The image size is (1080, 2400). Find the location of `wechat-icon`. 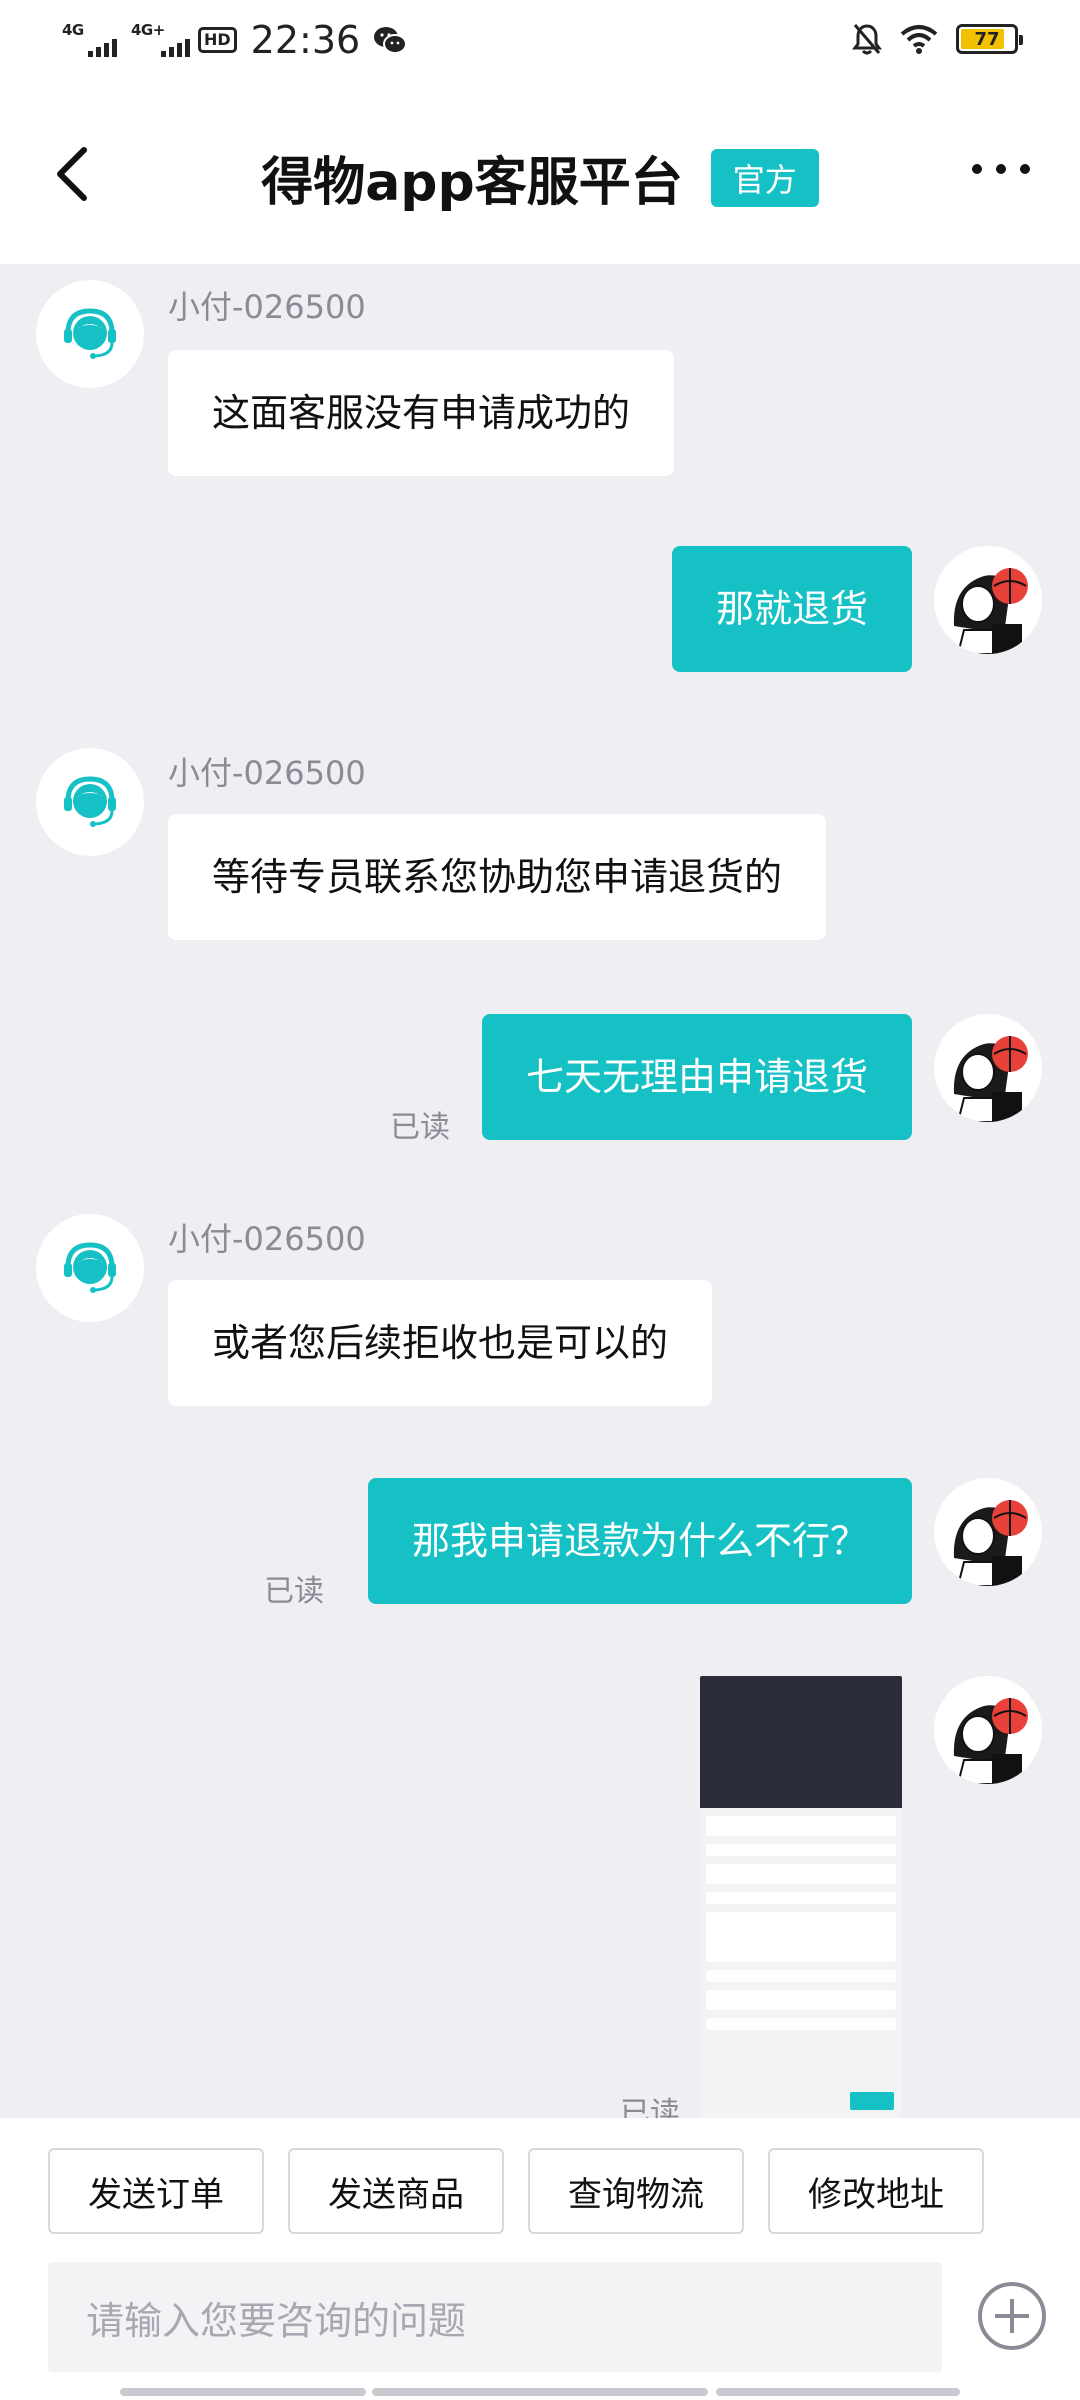

wechat-icon is located at coordinates (391, 40).